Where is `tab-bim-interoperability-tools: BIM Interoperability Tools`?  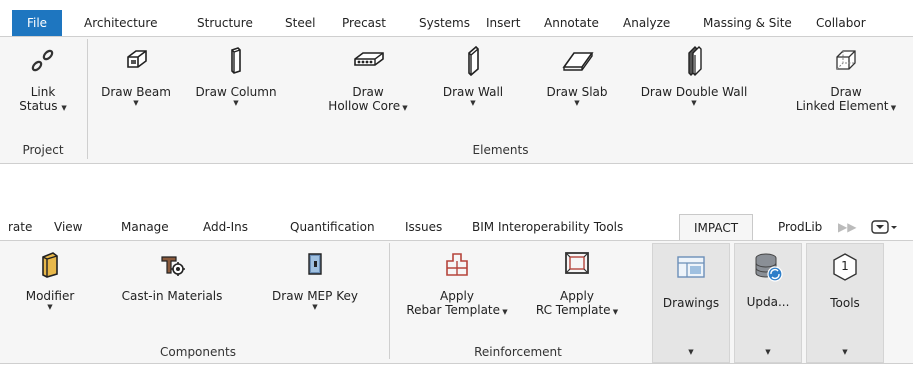
tab-bim-interoperability-tools: BIM Interoperability Tools is located at coordinates (547, 227).